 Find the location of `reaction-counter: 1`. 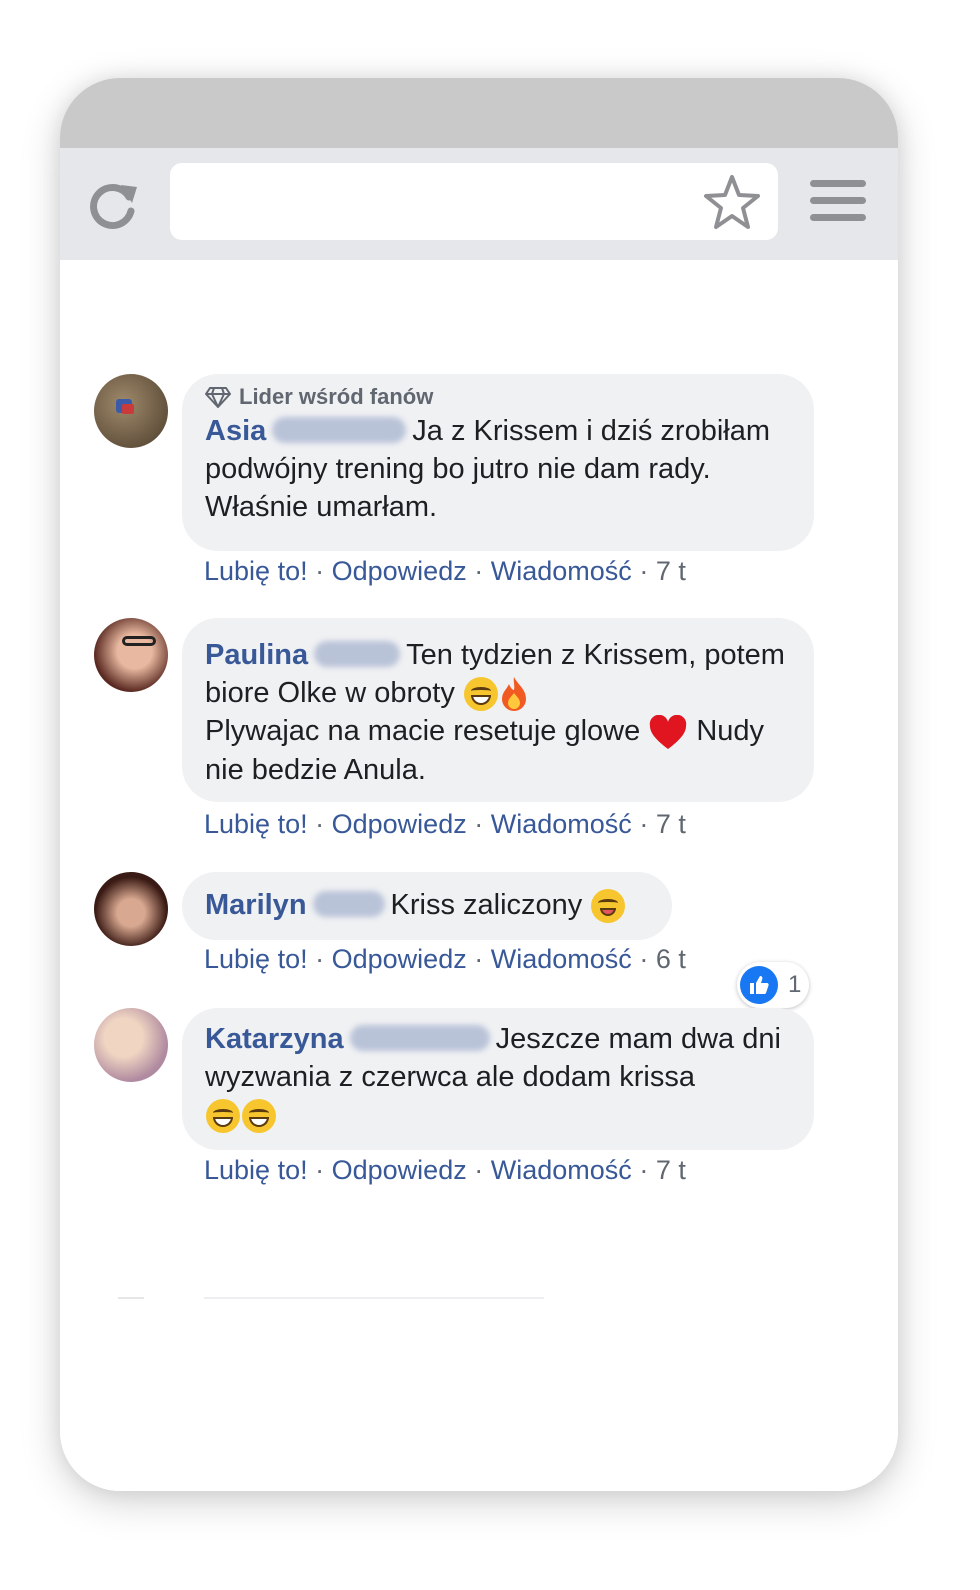

reaction-counter: 1 is located at coordinates (773, 985).